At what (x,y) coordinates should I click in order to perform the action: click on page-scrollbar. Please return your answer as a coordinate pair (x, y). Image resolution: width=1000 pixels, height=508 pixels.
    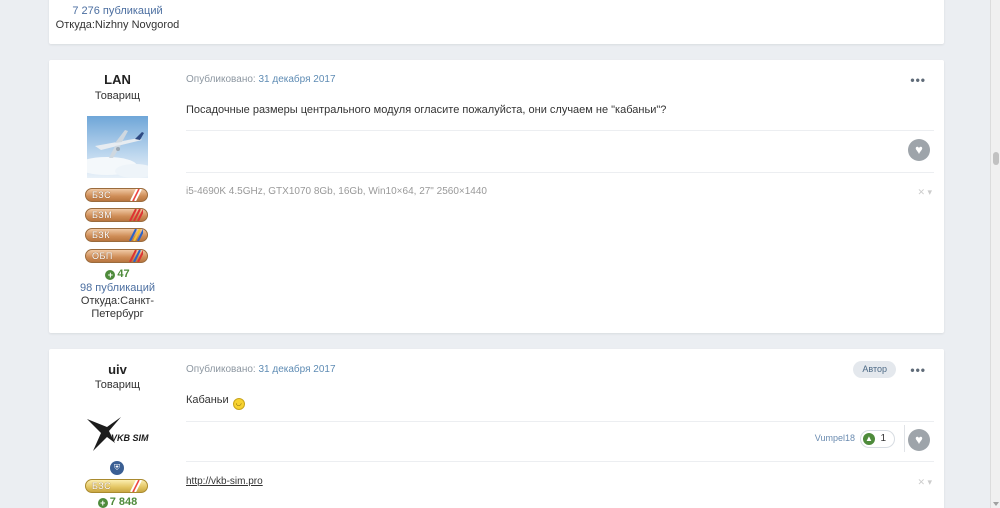
    Looking at the image, I should click on (995, 254).